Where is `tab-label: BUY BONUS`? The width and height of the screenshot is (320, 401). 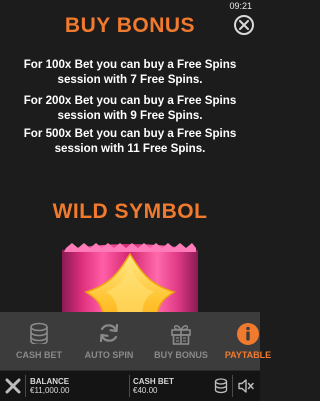 tab-label: BUY BONUS is located at coordinates (181, 355).